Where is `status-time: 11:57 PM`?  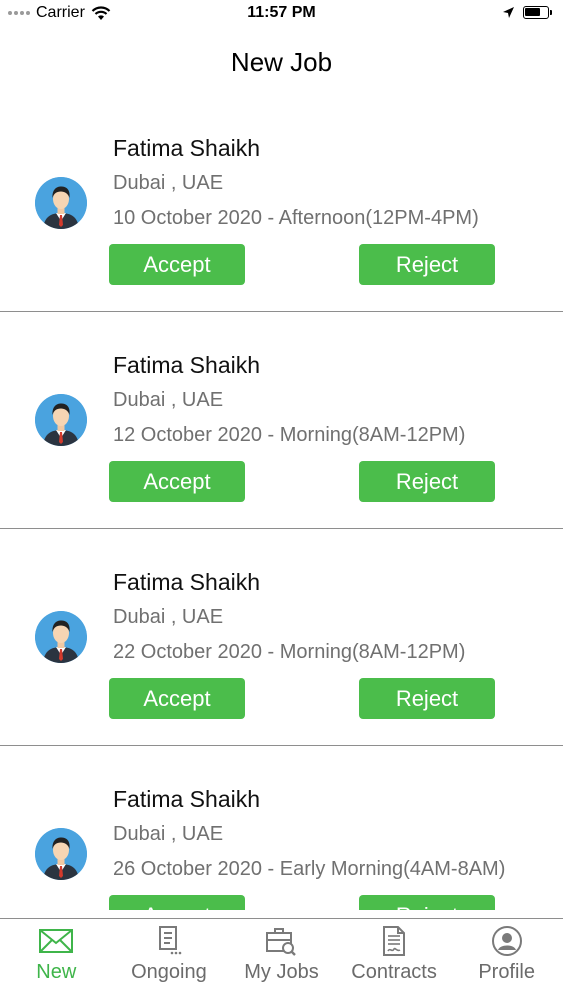 status-time: 11:57 PM is located at coordinates (281, 12).